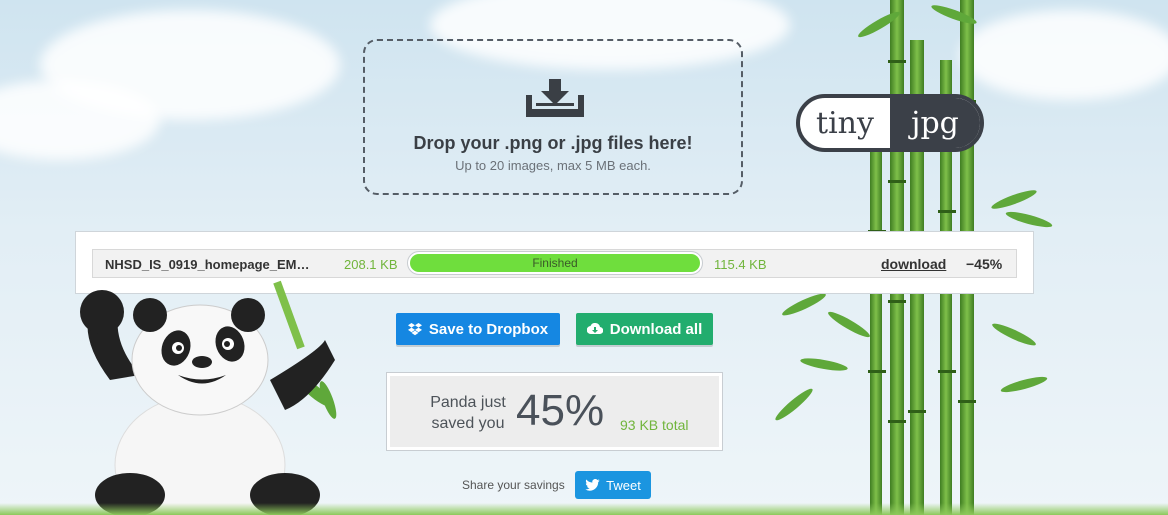 The height and width of the screenshot is (515, 1168). I want to click on savings-percent: −45%, so click(984, 264).